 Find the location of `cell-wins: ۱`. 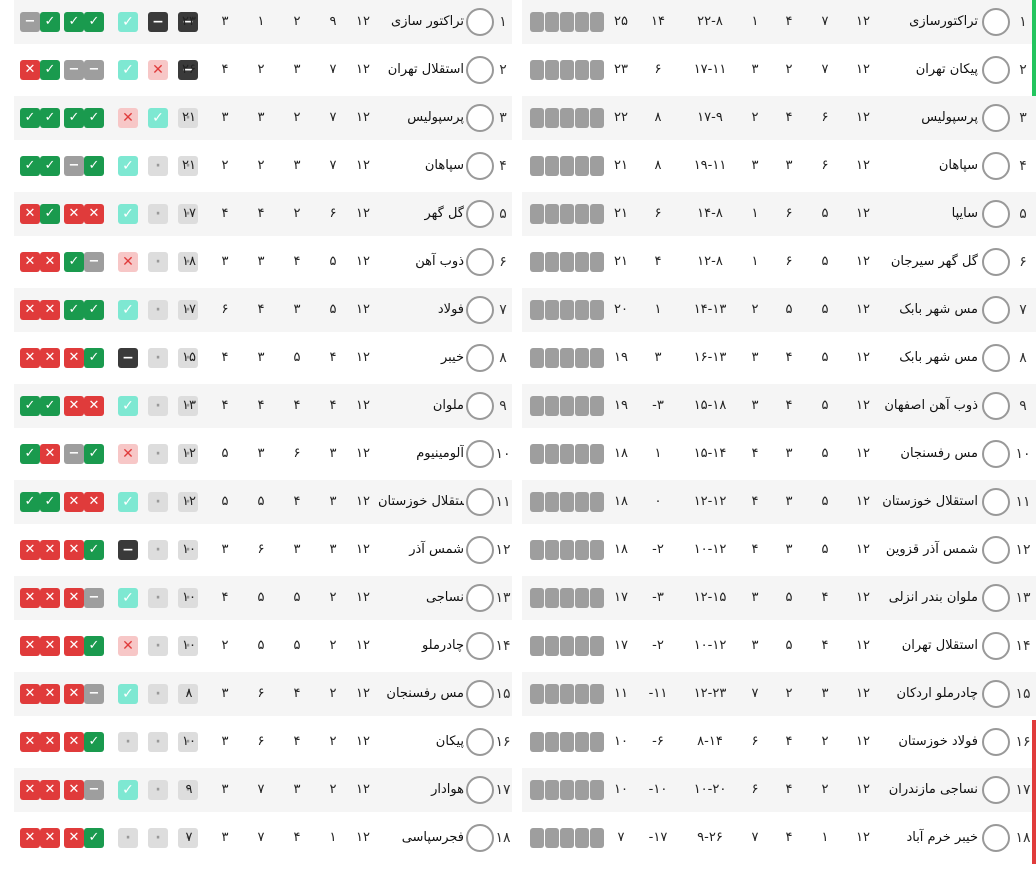

cell-wins: ۱ is located at coordinates (825, 837).